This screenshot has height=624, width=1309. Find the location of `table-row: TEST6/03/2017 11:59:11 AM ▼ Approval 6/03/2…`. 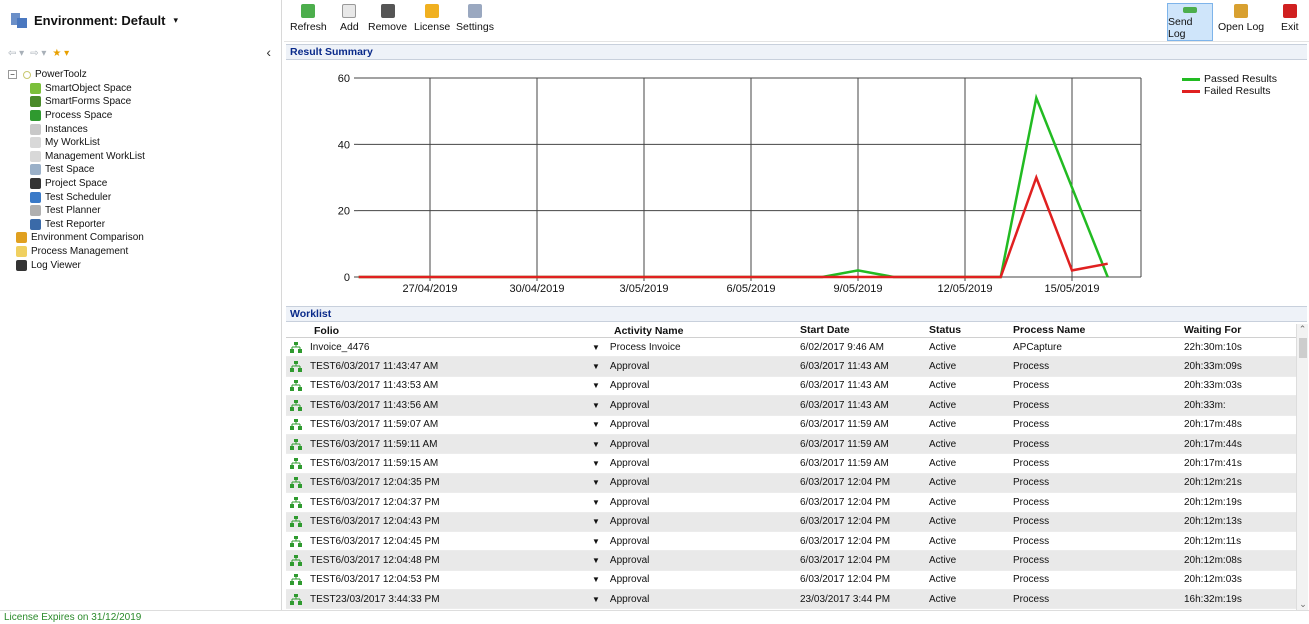

table-row: TEST6/03/2017 11:59:11 AM ▼ Approval 6/03/2… is located at coordinates (791, 444).